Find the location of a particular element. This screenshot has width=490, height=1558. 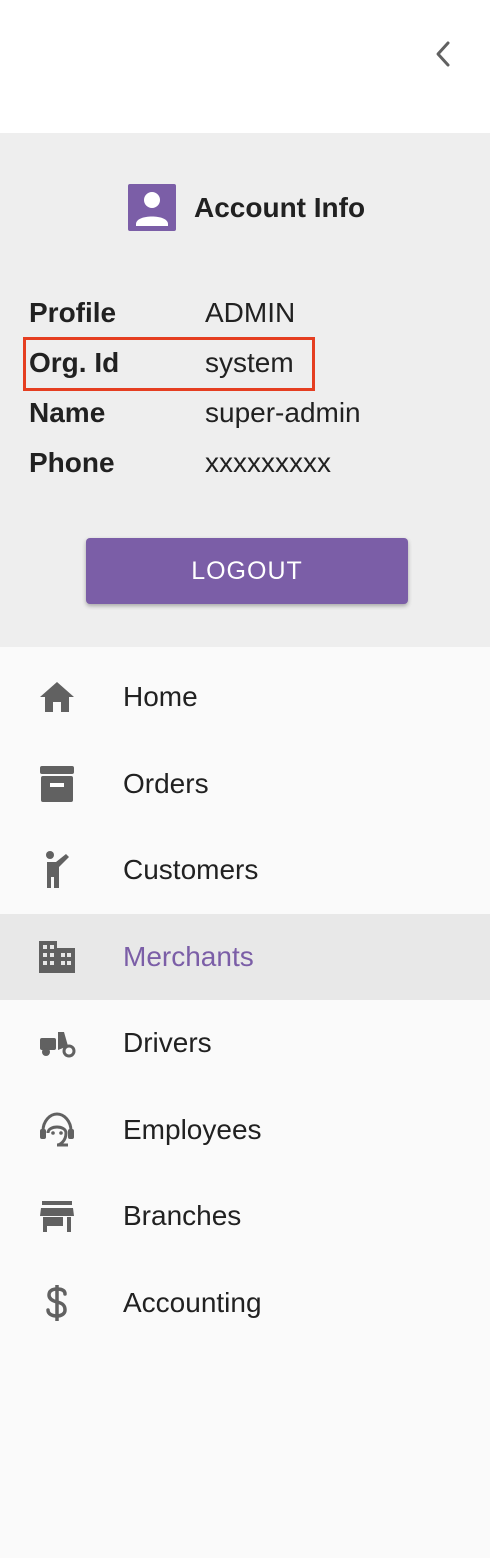

profile-value: ADMIN is located at coordinates (250, 312).